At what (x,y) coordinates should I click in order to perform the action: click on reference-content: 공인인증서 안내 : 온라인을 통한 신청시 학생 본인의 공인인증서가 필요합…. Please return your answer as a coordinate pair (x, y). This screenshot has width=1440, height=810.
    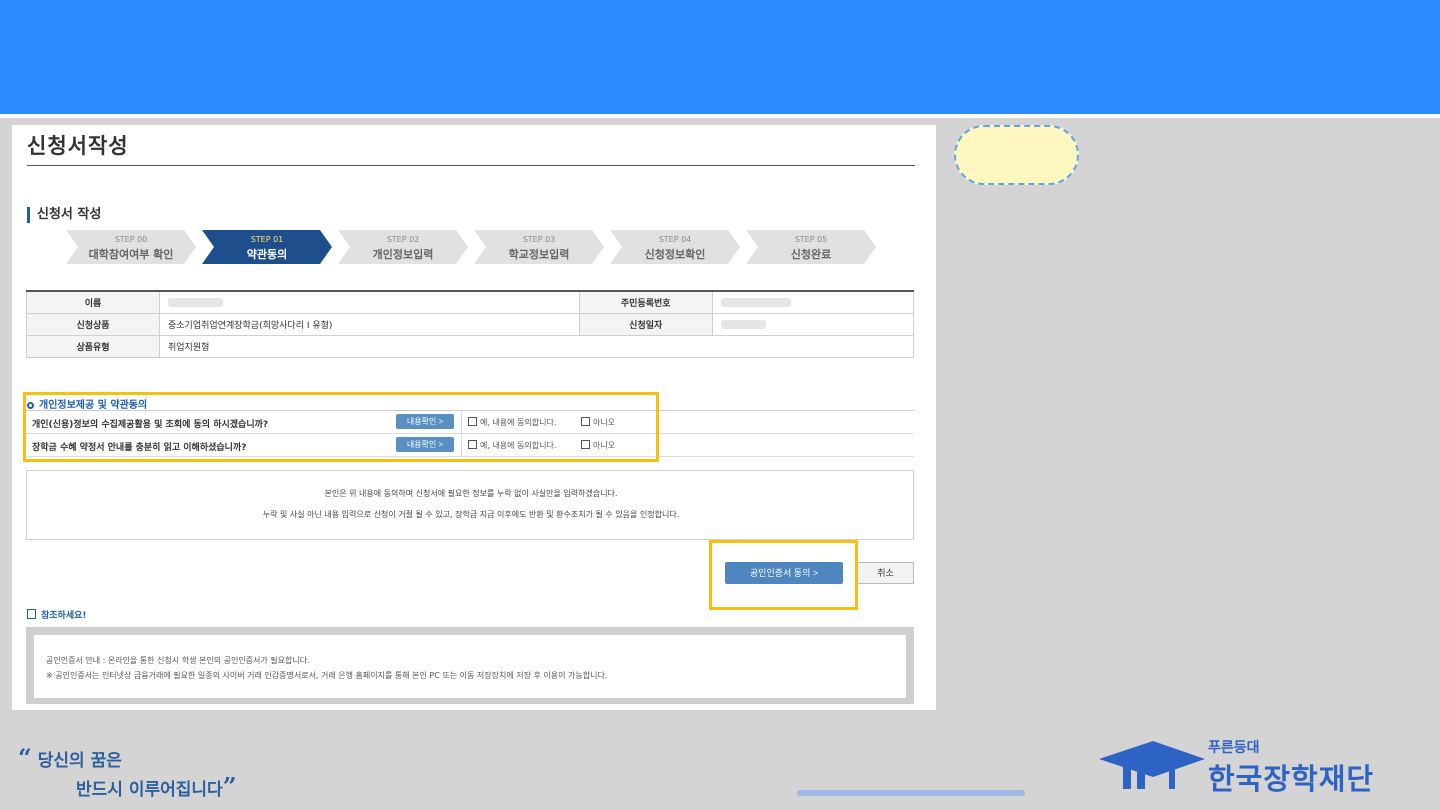
    Looking at the image, I should click on (470, 666).